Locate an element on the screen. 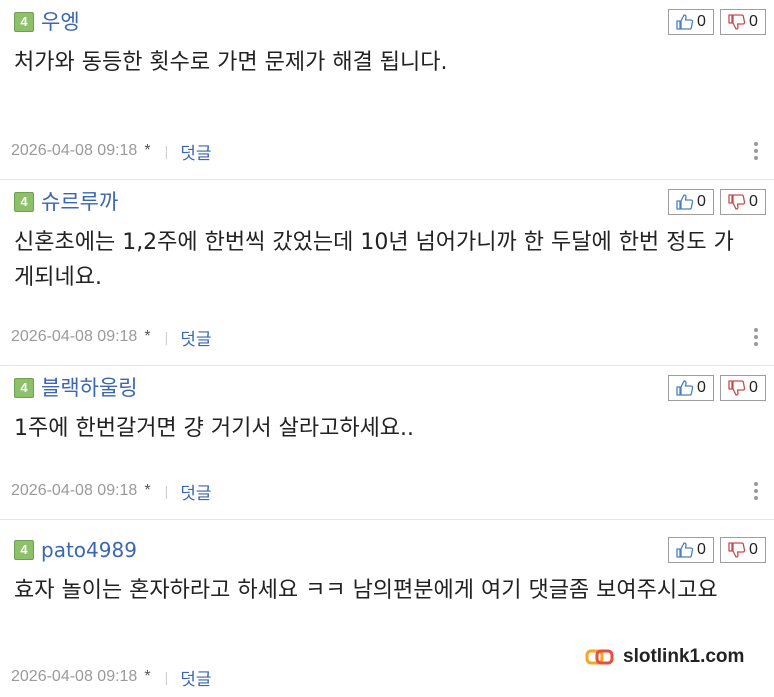 Image resolution: width=774 pixels, height=697 pixels. comment-header: 4 블랙하울링 is located at coordinates (76, 388).